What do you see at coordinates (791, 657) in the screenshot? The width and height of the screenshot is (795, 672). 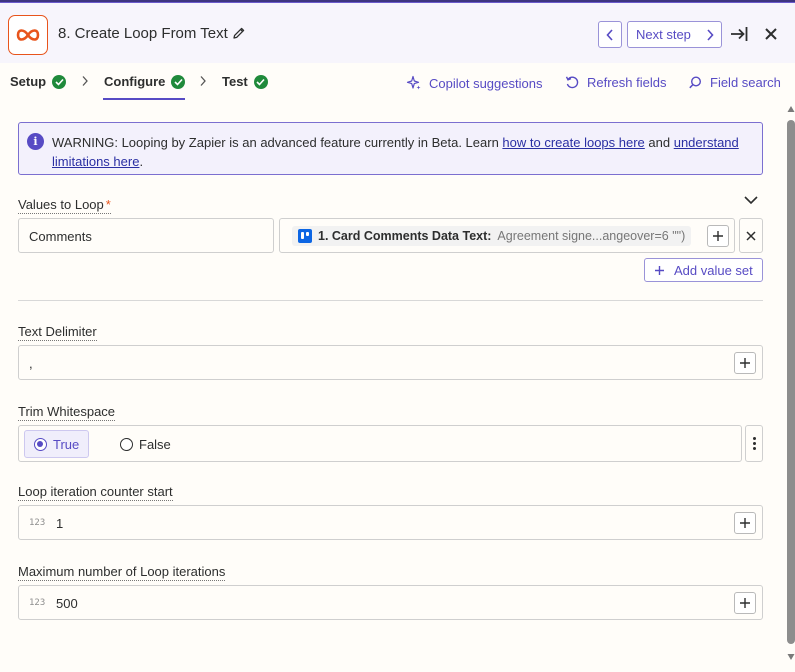 I see `scroll-down-arrow-icon` at bounding box center [791, 657].